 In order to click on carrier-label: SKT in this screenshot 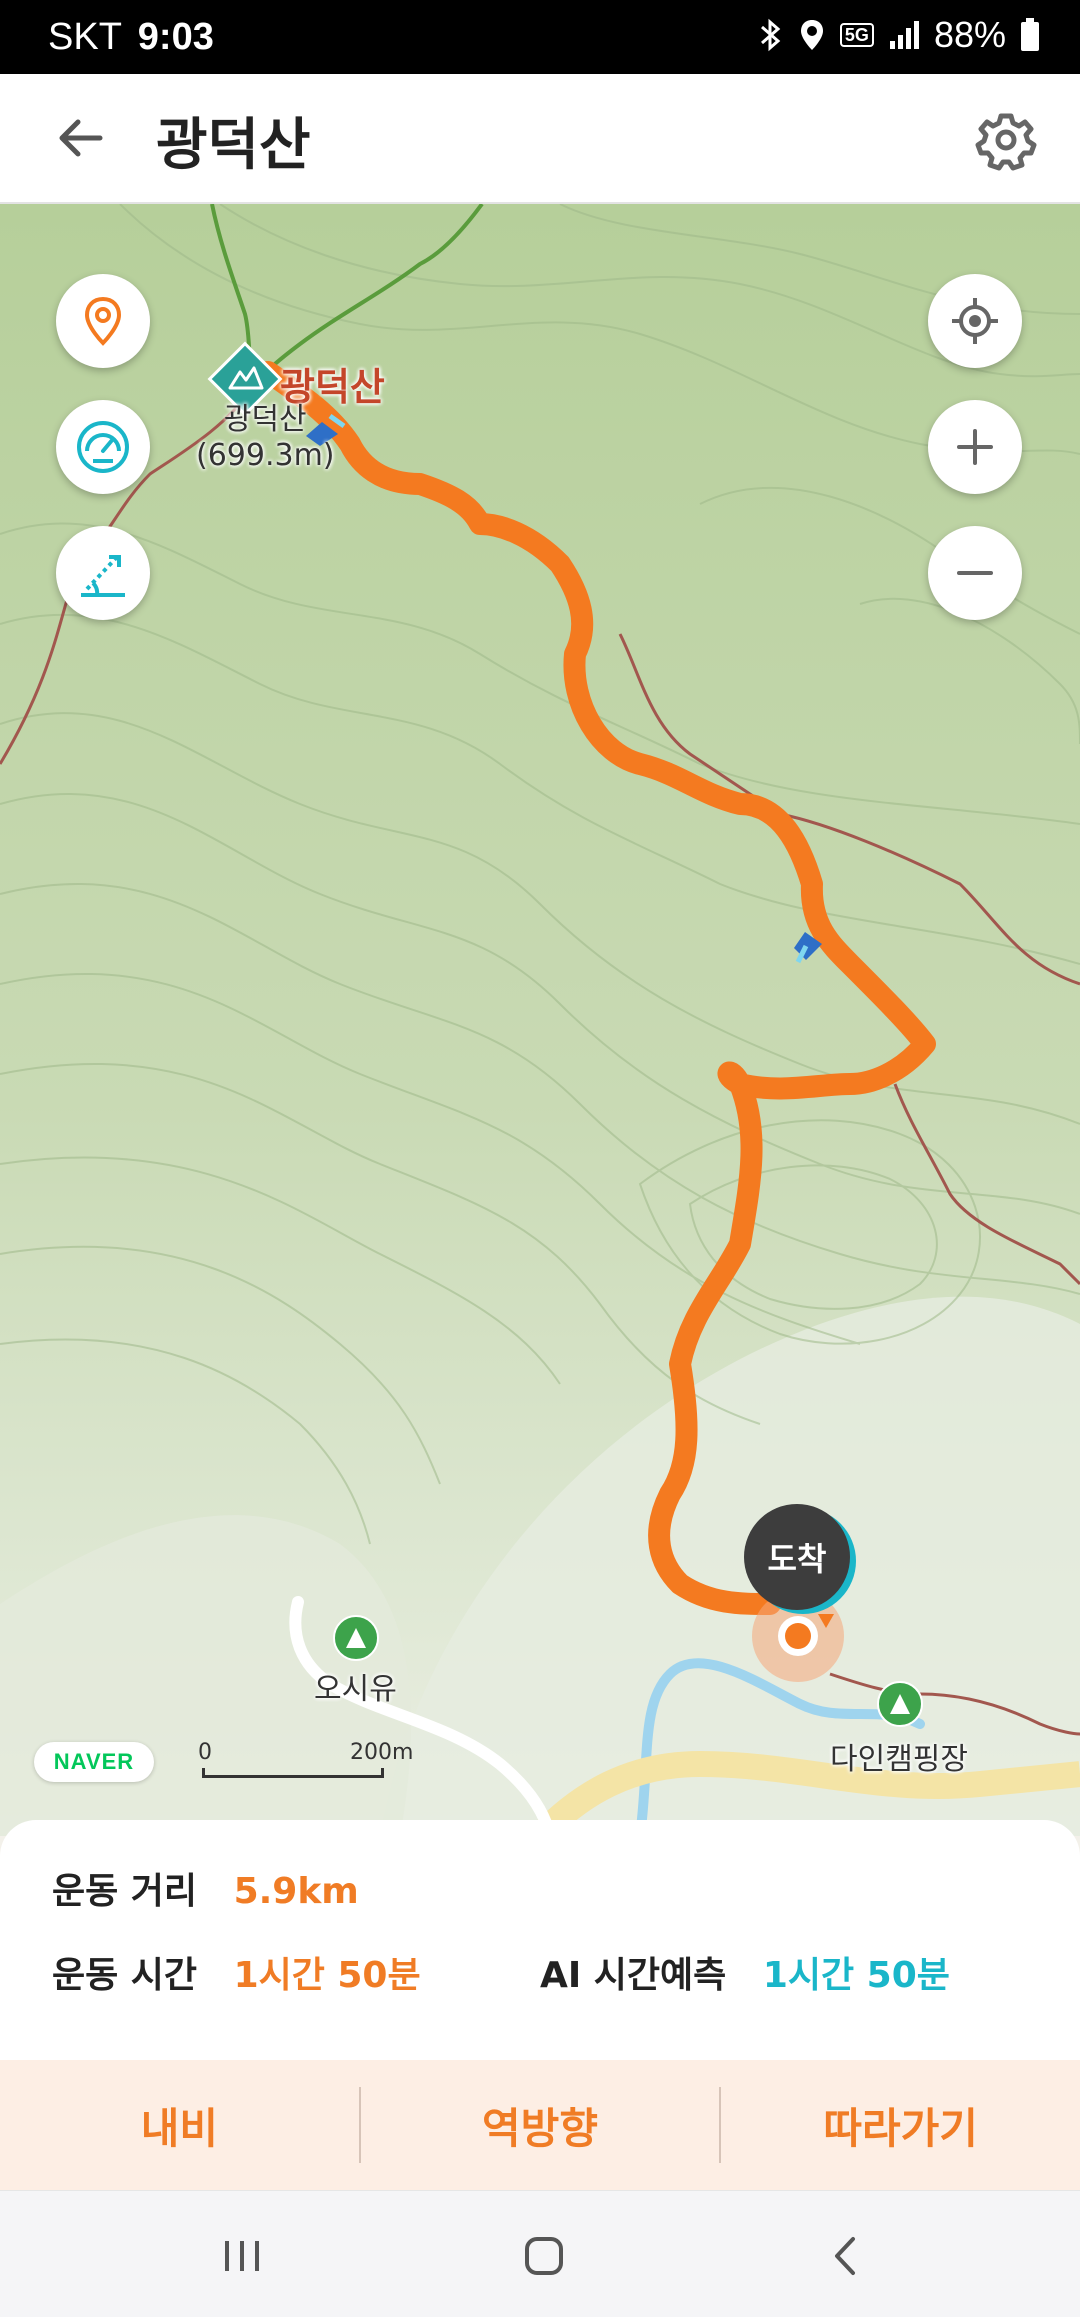, I will do `click(85, 37)`.